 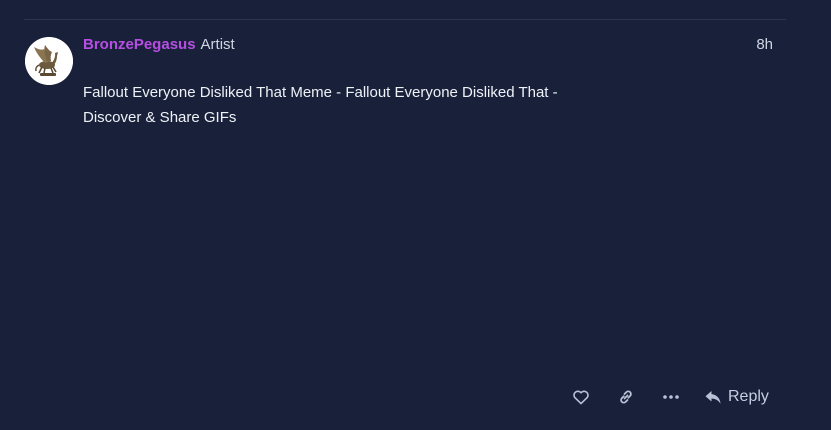 I want to click on ellipsis-icon, so click(x=671, y=397).